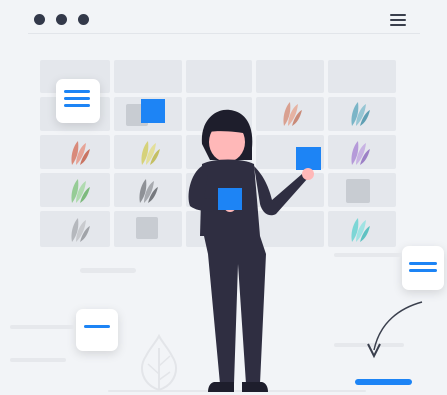 This screenshot has height=395, width=447. Describe the element at coordinates (224, 33) in the screenshot. I see `header-divider` at that location.